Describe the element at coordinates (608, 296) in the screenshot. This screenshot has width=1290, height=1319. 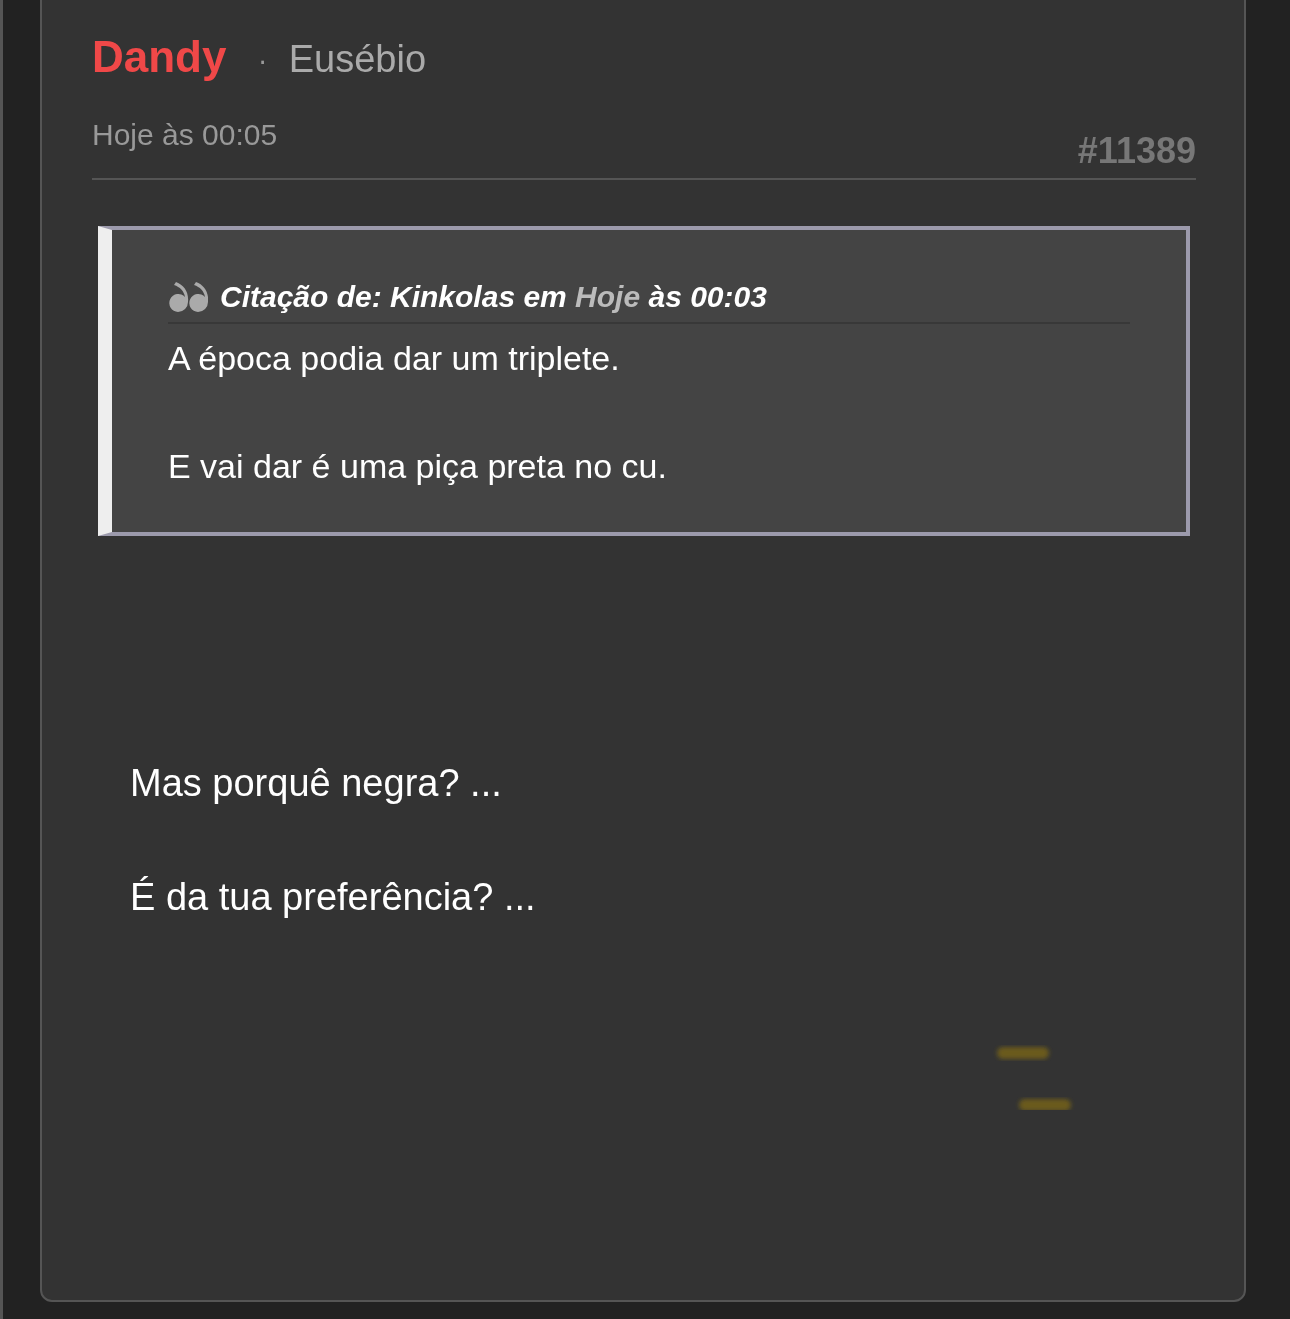
I see `date-link: Hoje` at that location.